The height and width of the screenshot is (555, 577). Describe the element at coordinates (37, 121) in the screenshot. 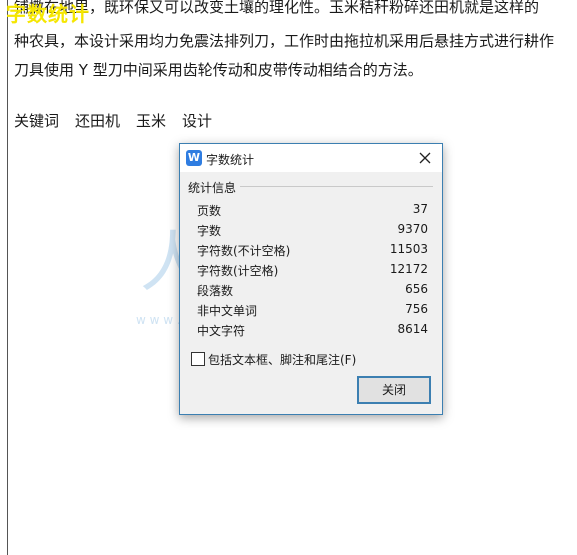

I see `keywords-label: 关键词` at that location.